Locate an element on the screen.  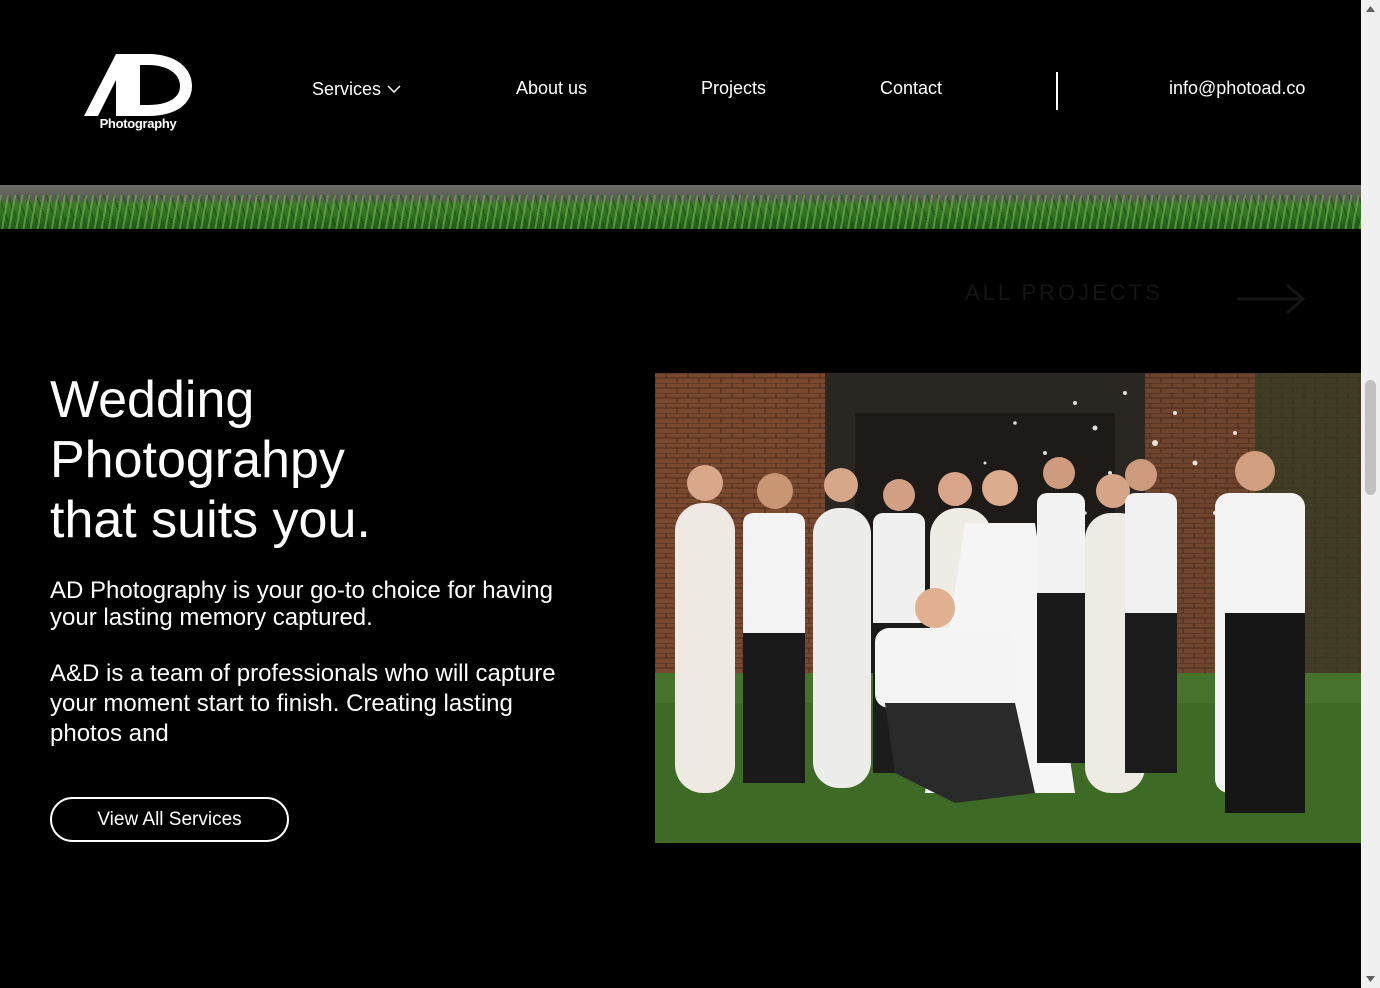
nav-services: Services is located at coordinates (356, 89).